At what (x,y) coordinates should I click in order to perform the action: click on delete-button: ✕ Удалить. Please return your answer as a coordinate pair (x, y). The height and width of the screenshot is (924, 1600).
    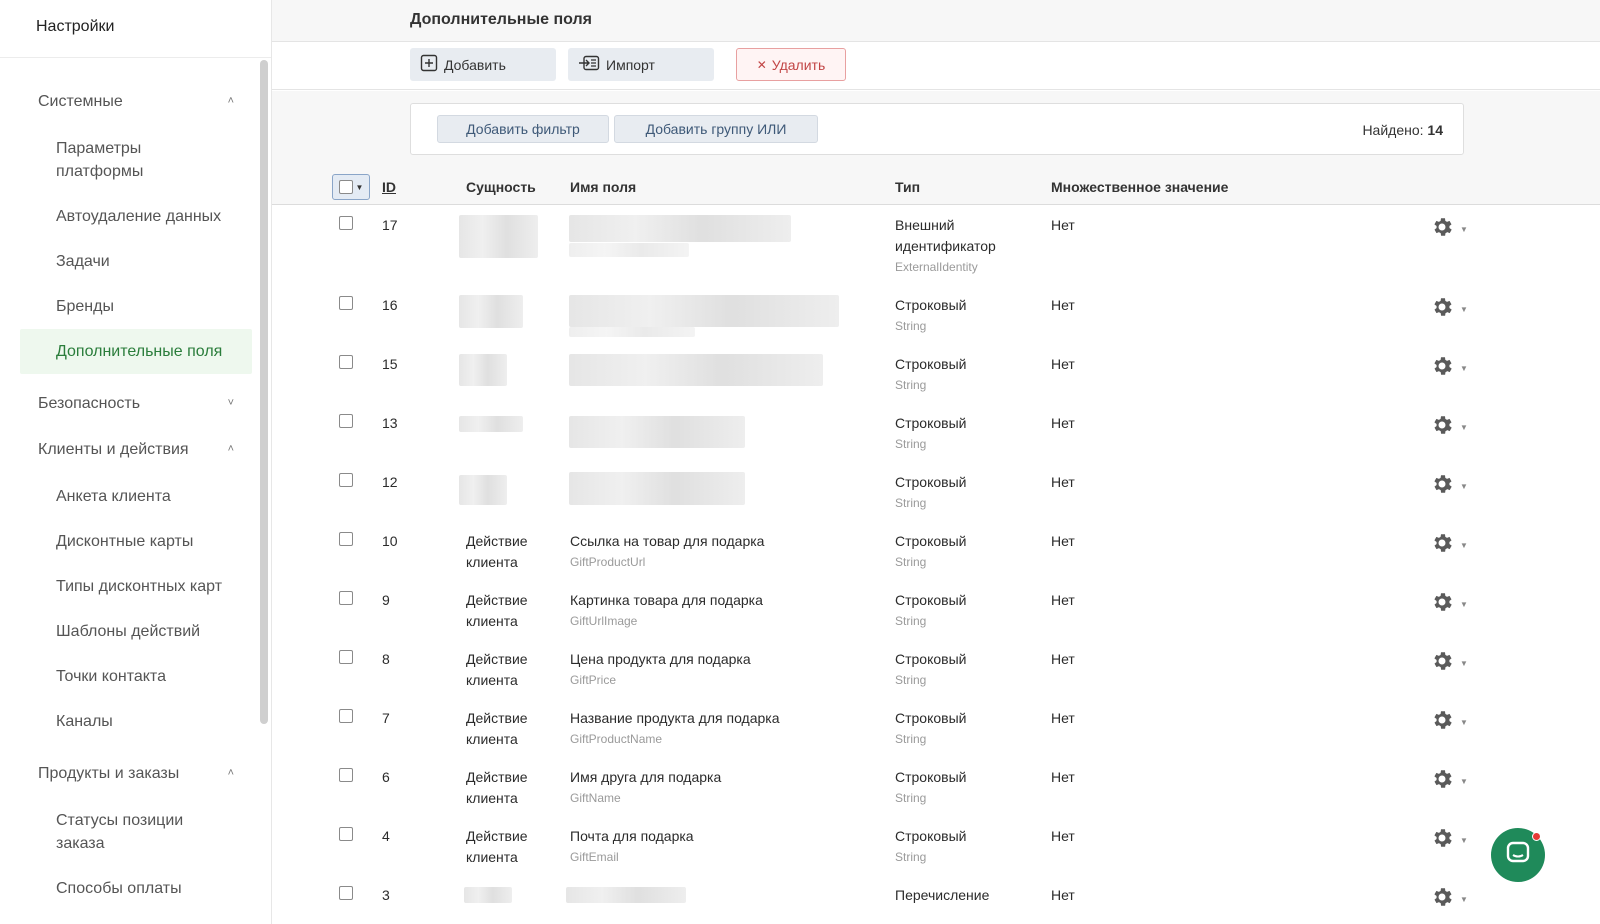
    Looking at the image, I should click on (791, 64).